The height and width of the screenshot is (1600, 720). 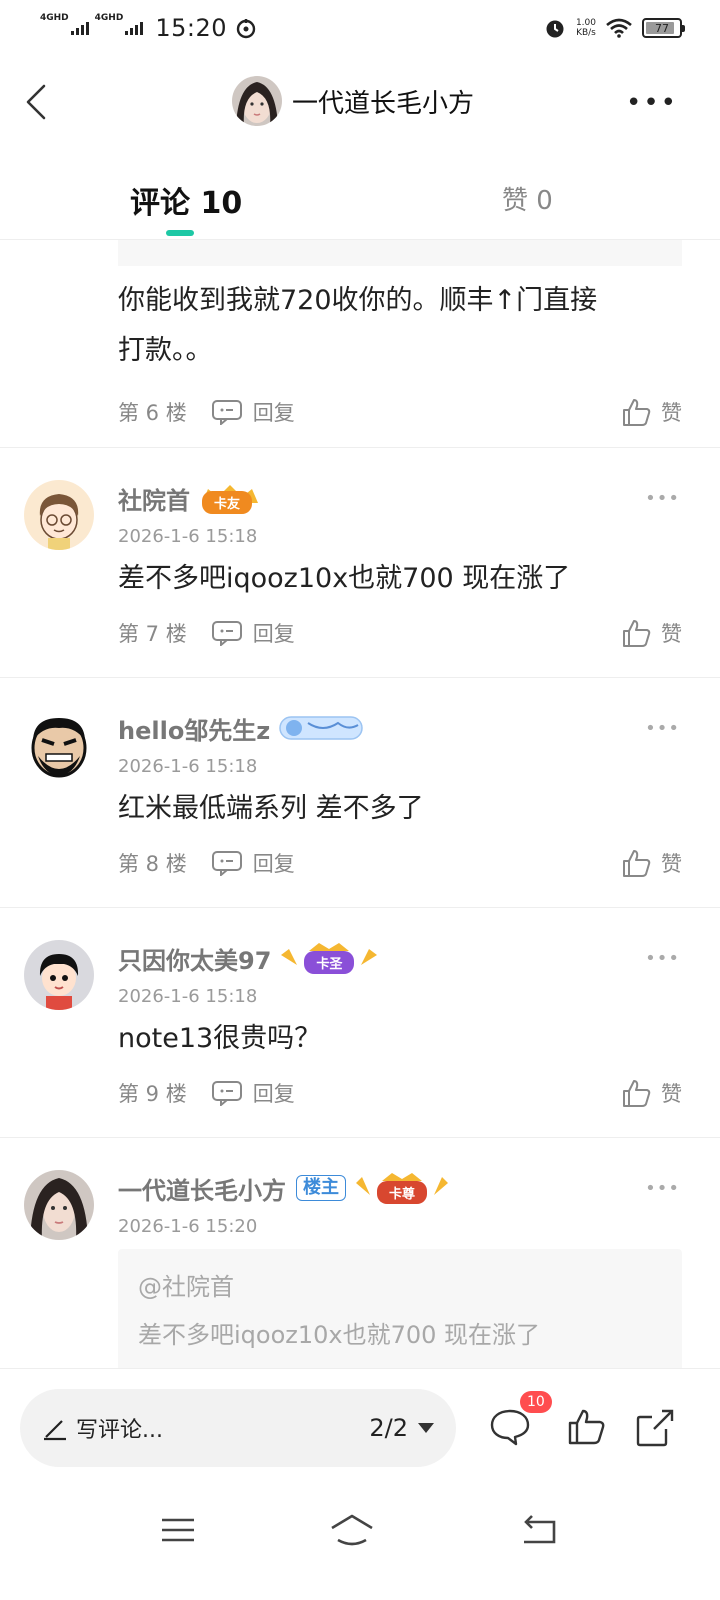 What do you see at coordinates (188, 1226) in the screenshot?
I see `comment-date: 2026-1-6 15:20` at bounding box center [188, 1226].